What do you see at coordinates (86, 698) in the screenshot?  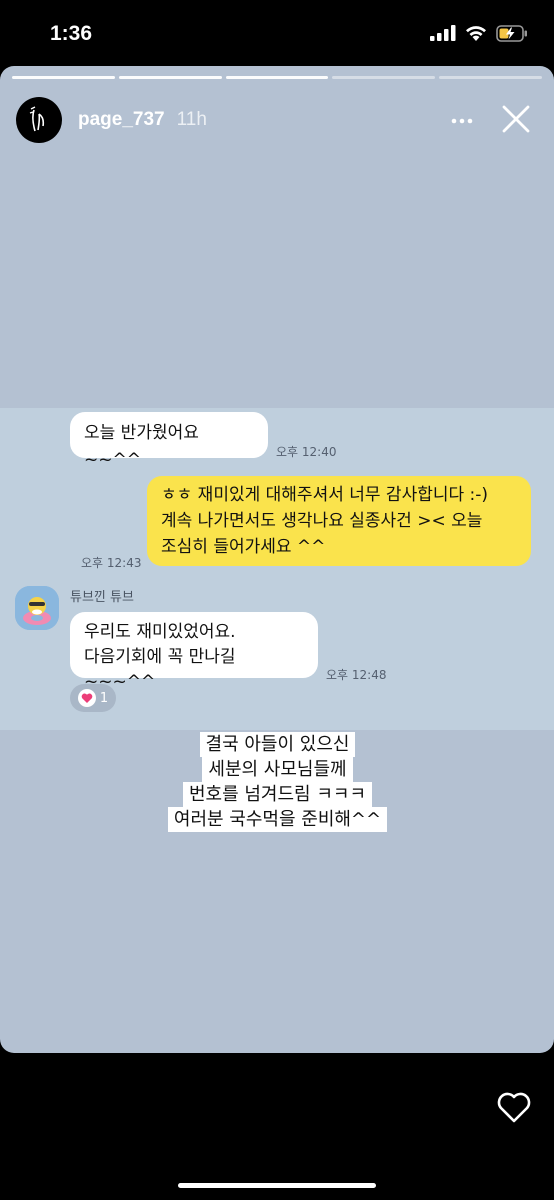 I see `heart-reaction-icon` at bounding box center [86, 698].